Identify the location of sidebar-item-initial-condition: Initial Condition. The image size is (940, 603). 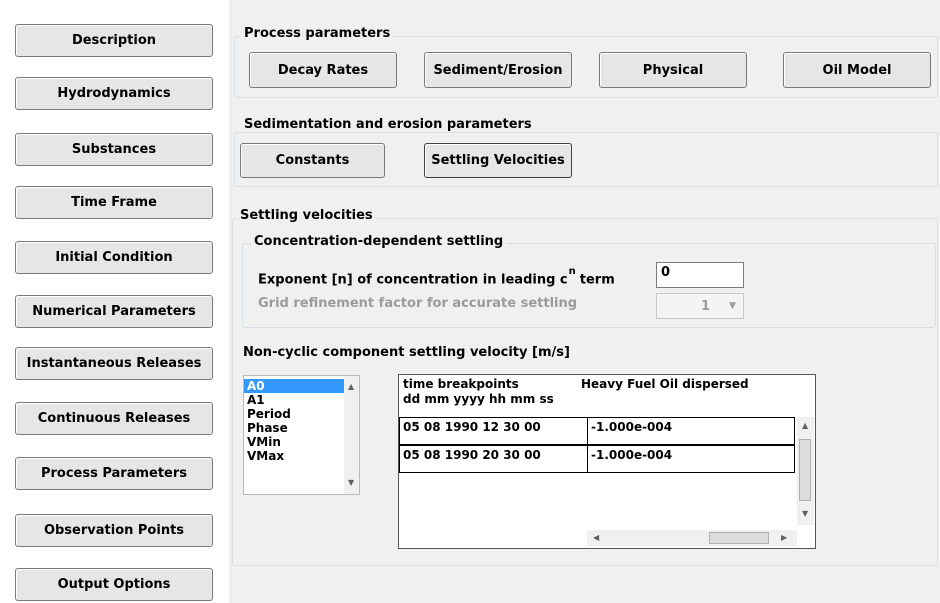
(114, 257).